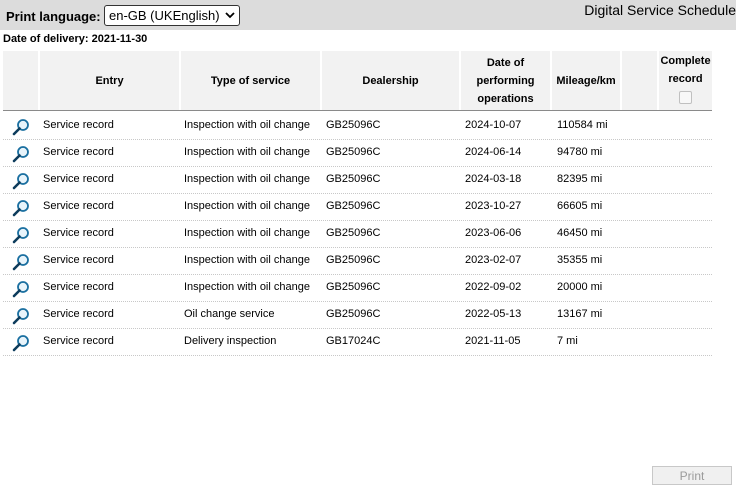 Image resolution: width=736 pixels, height=489 pixels. Describe the element at coordinates (20, 80) in the screenshot. I see `column-header-icon` at that location.